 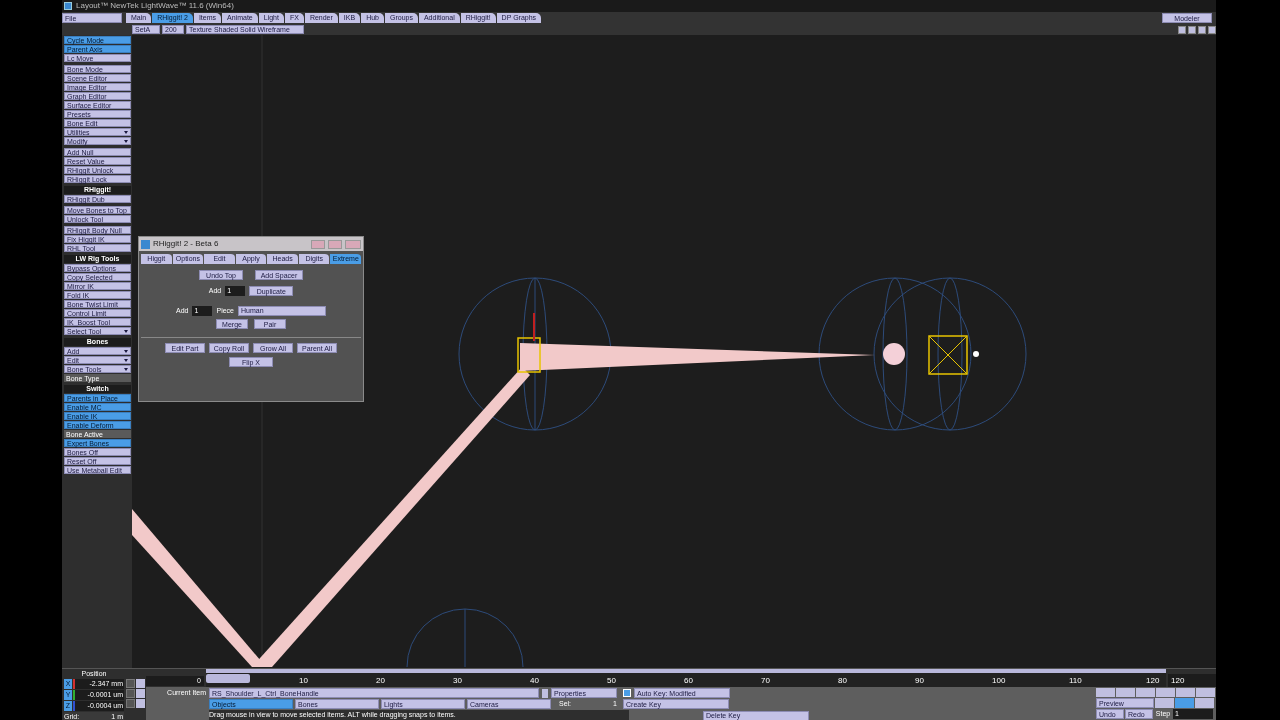 What do you see at coordinates (534, 327) in the screenshot?
I see `axis-line` at bounding box center [534, 327].